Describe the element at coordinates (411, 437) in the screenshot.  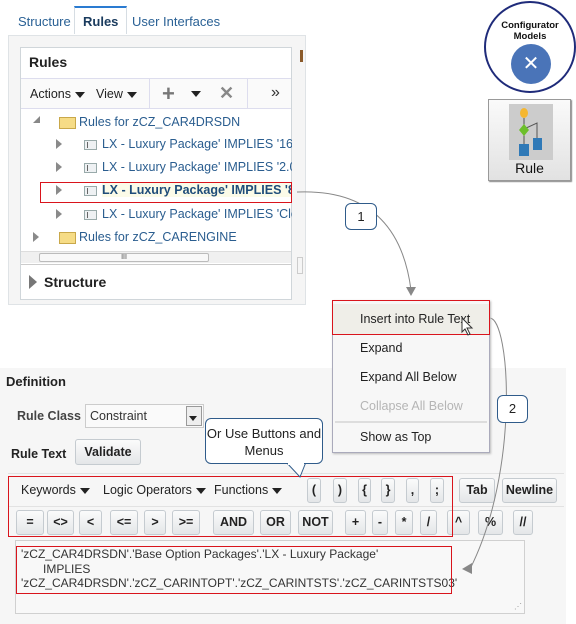
I see `menu-item-show-as-top: Show as Top` at that location.